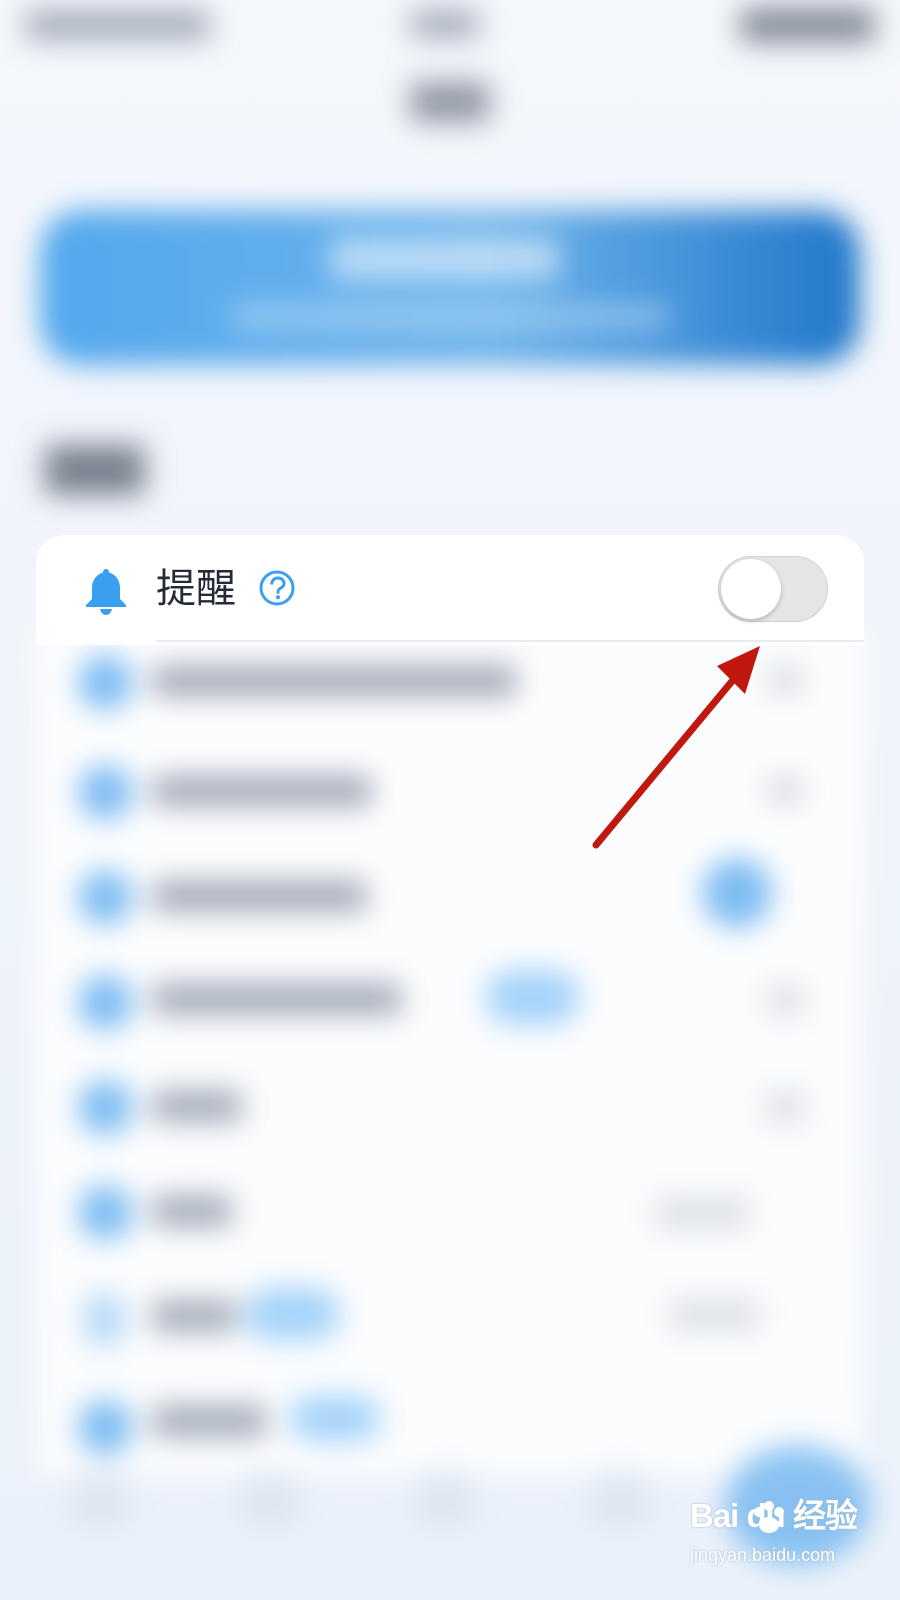 The height and width of the screenshot is (1600, 900). Describe the element at coordinates (751, 589) in the screenshot. I see `toggle-knob` at that location.